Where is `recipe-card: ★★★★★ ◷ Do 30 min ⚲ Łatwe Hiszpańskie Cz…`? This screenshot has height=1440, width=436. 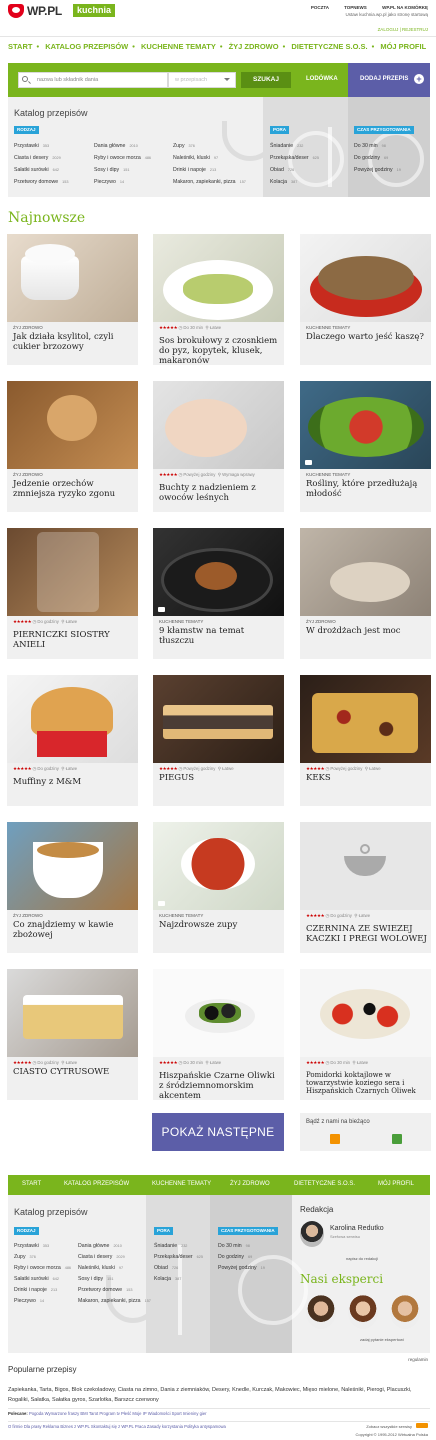
recipe-card: ★★★★★ ◷ Do 30 min ⚲ Łatwe Hiszpańskie Cz… is located at coordinates (218, 1035).